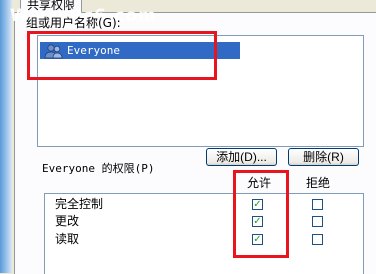  What do you see at coordinates (261, 214) in the screenshot?
I see `highlight-box-allow` at bounding box center [261, 214].